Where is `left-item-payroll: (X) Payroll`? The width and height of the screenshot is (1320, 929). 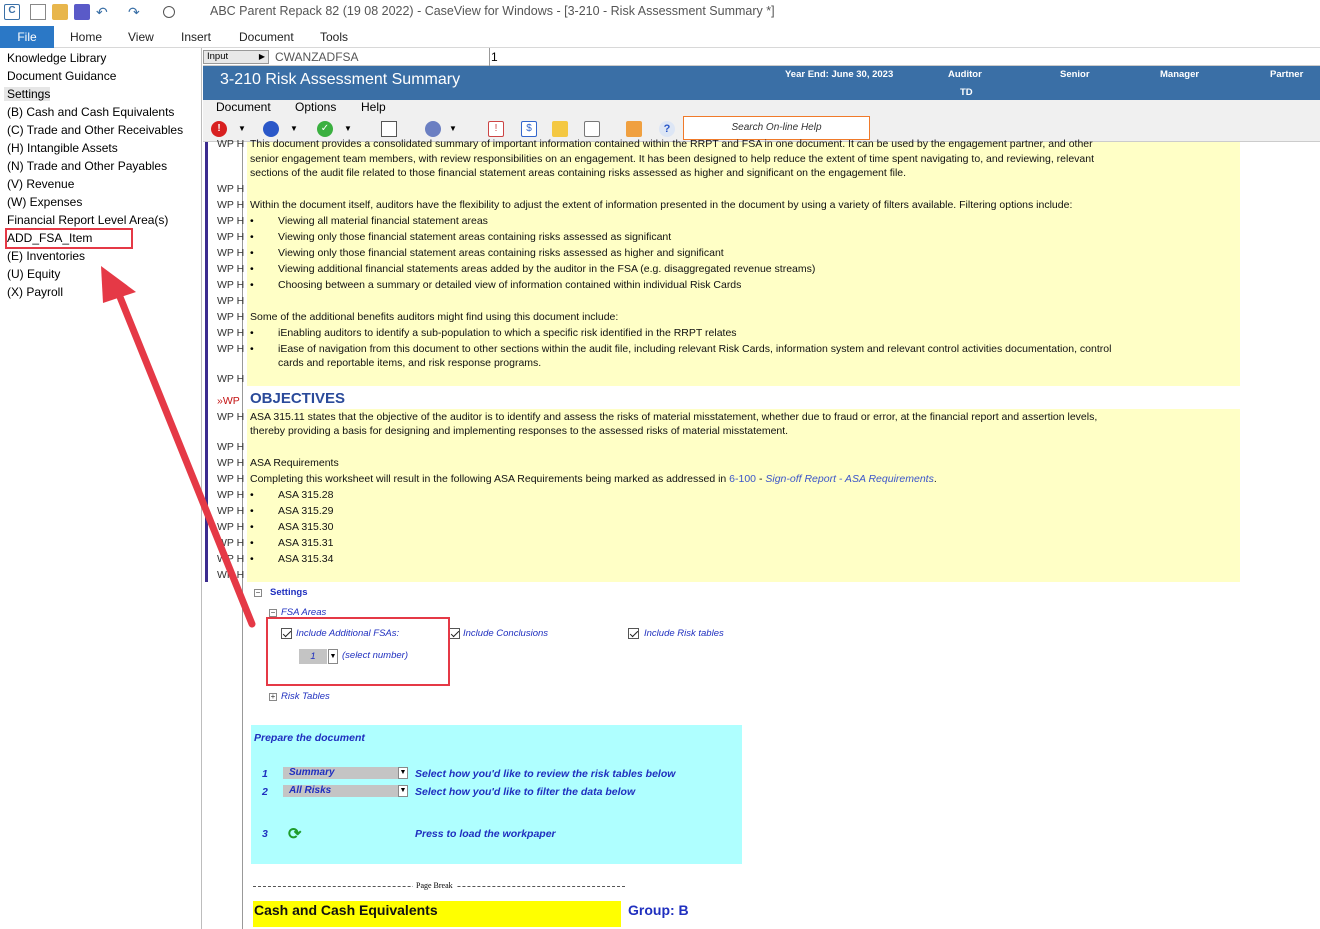 left-item-payroll: (X) Payroll is located at coordinates (35, 292).